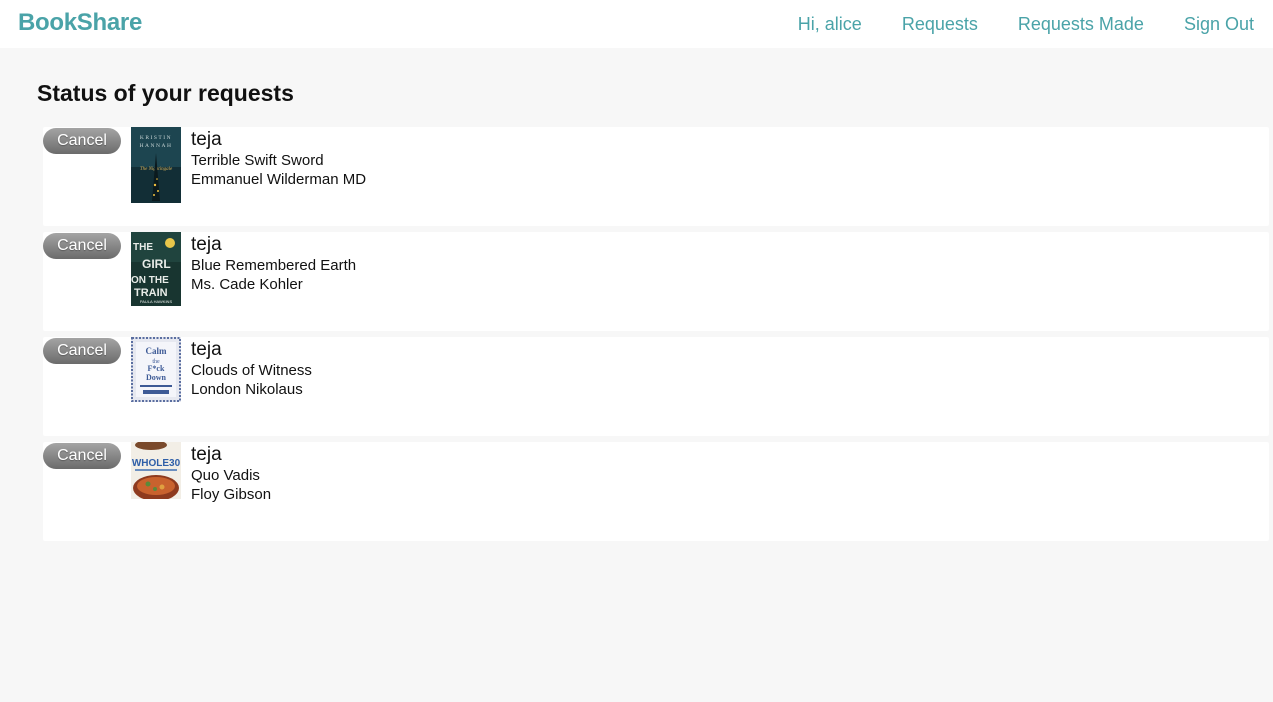 Image resolution: width=1273 pixels, height=702 pixels. Describe the element at coordinates (143, 247) in the screenshot. I see `svg-text: THE` at that location.